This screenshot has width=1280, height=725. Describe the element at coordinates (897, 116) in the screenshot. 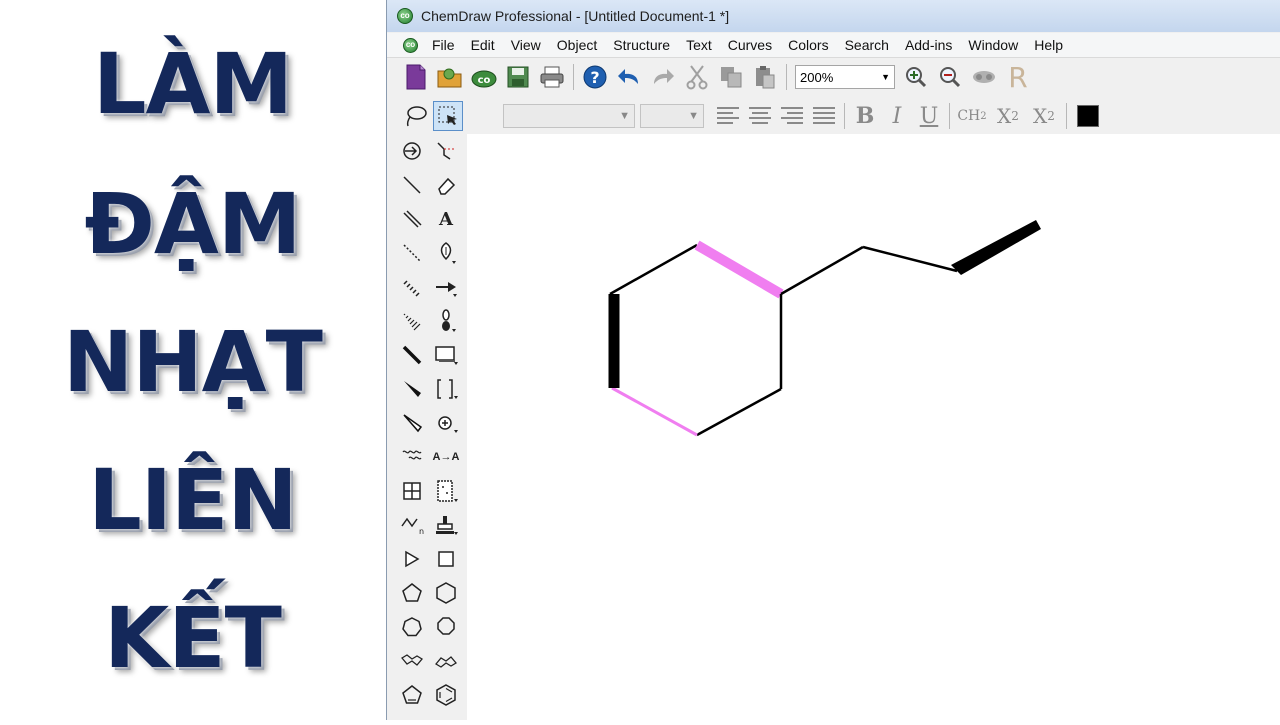

I see `italic-button: I` at that location.